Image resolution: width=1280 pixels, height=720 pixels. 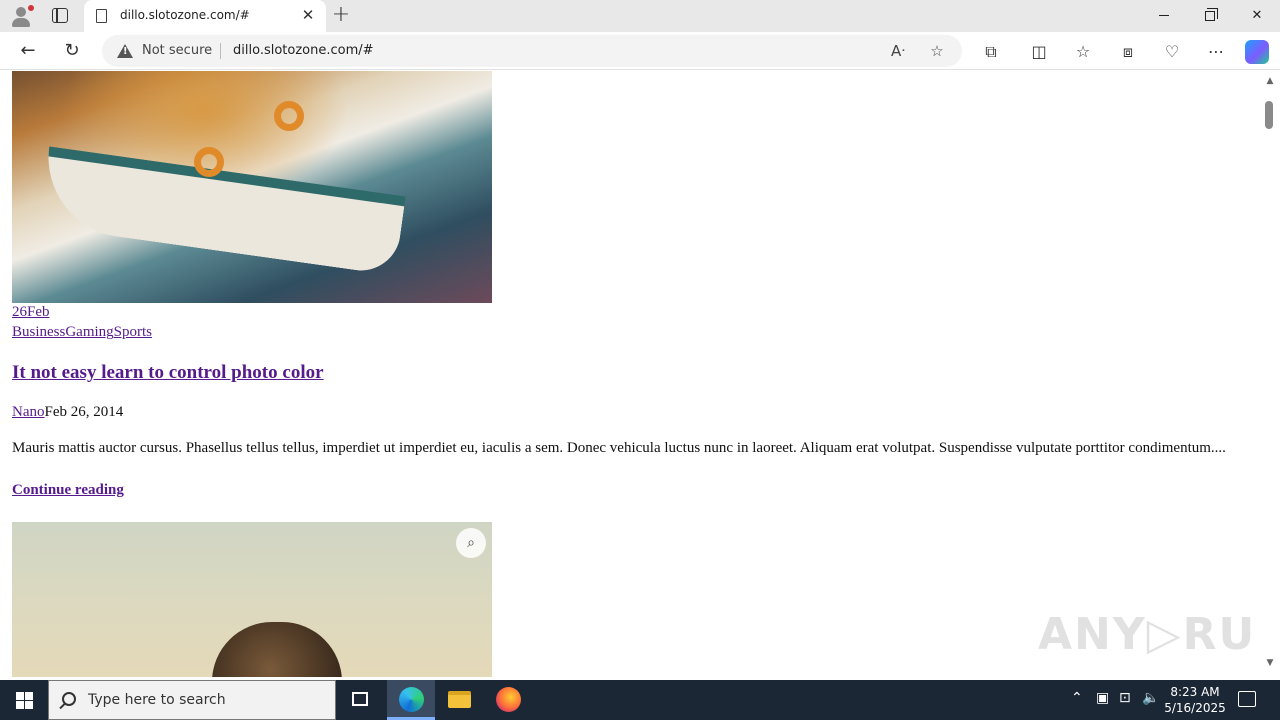 I want to click on firefox-icon, so click(x=508, y=699).